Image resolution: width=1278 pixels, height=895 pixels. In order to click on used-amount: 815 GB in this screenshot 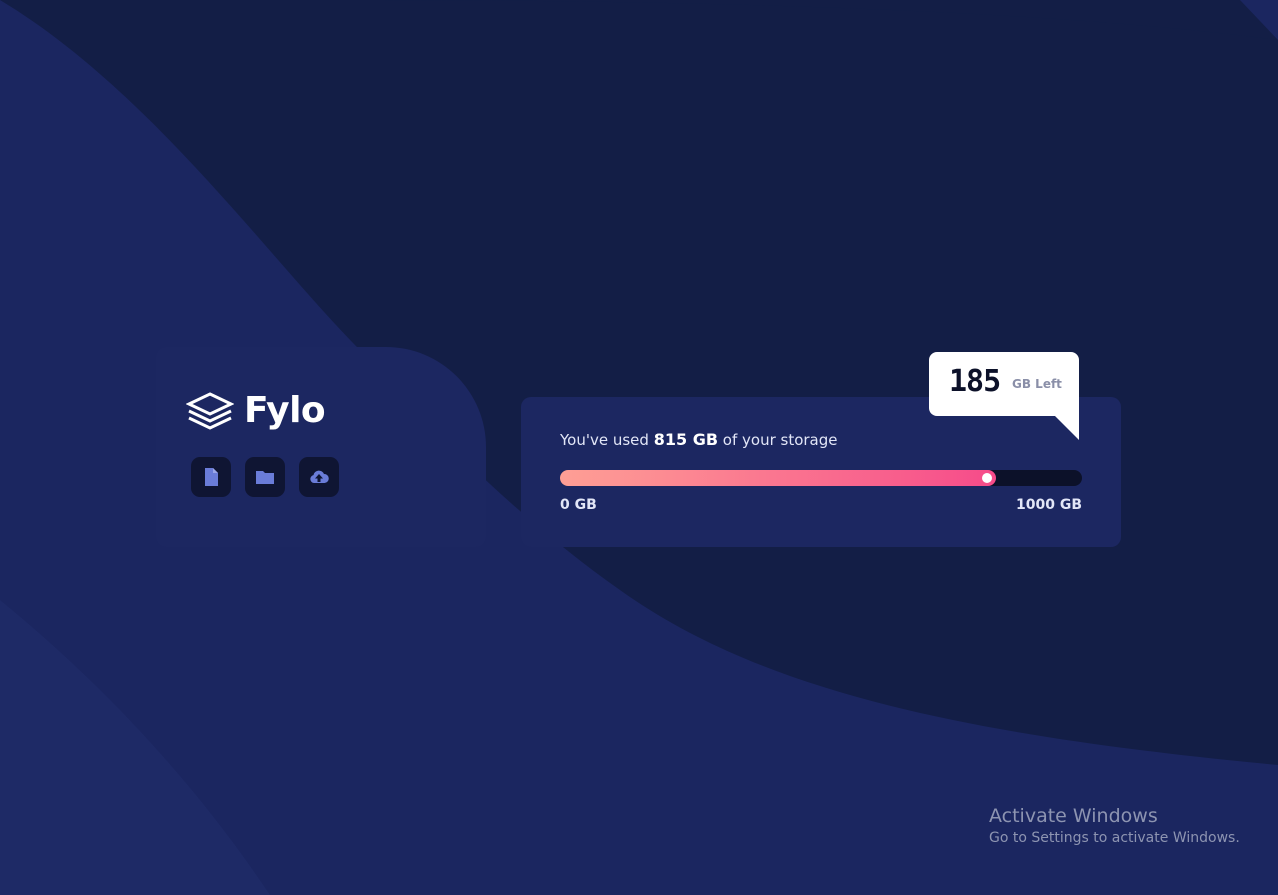, I will do `click(686, 439)`.